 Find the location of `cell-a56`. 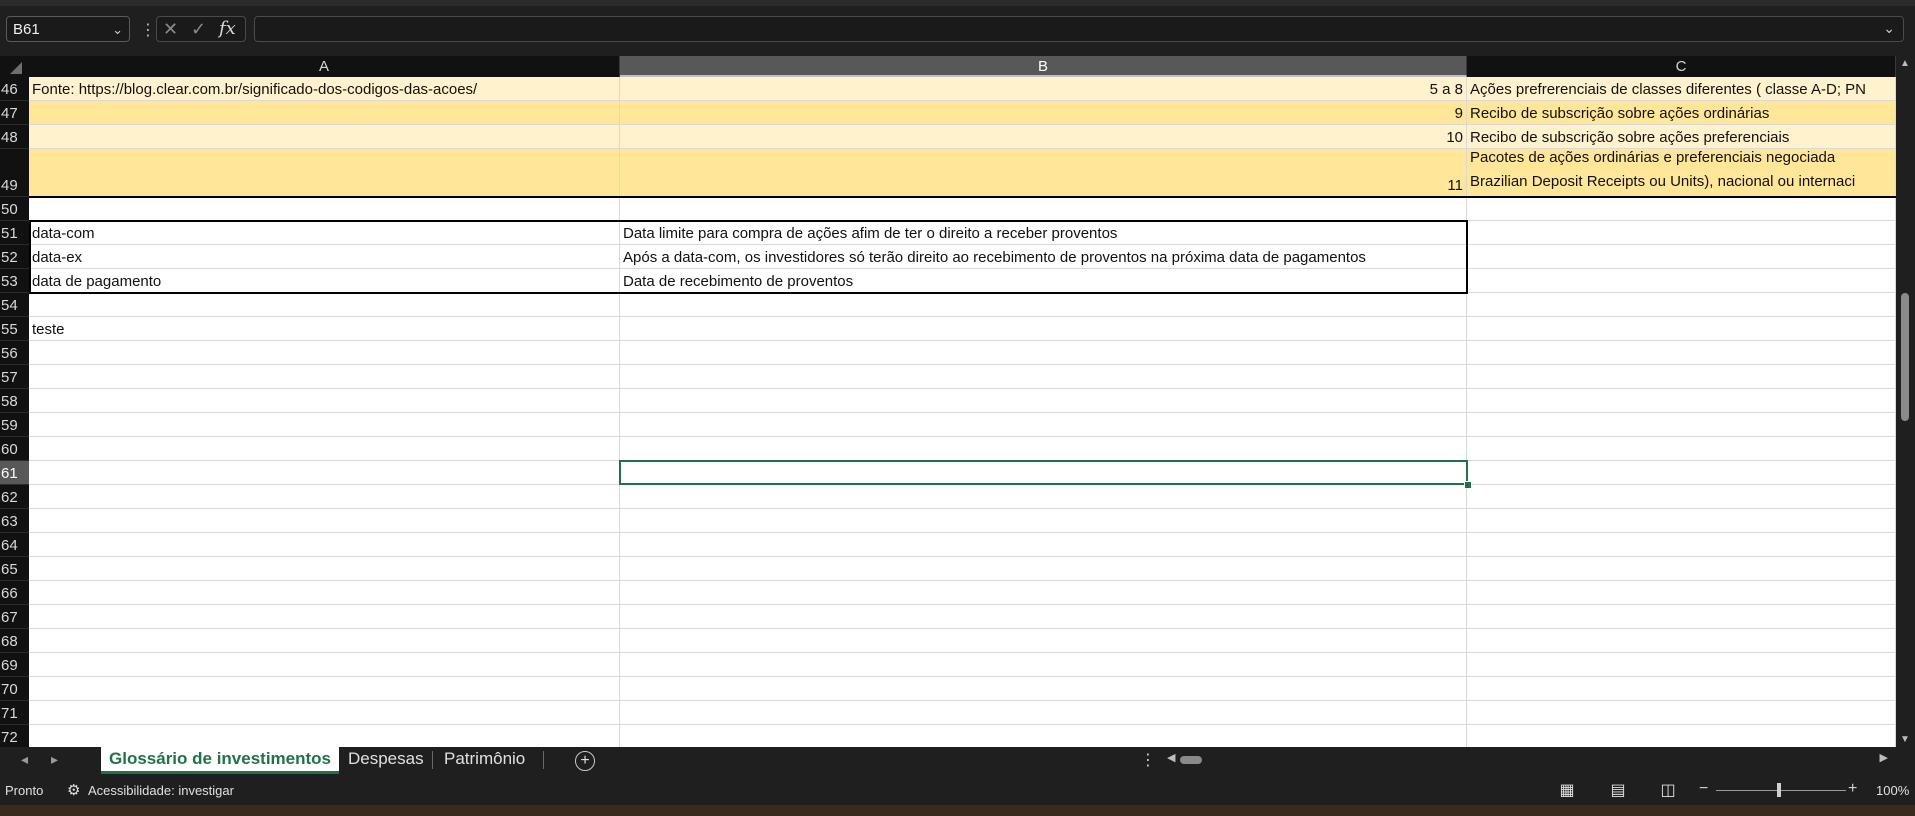

cell-a56 is located at coordinates (324, 353).